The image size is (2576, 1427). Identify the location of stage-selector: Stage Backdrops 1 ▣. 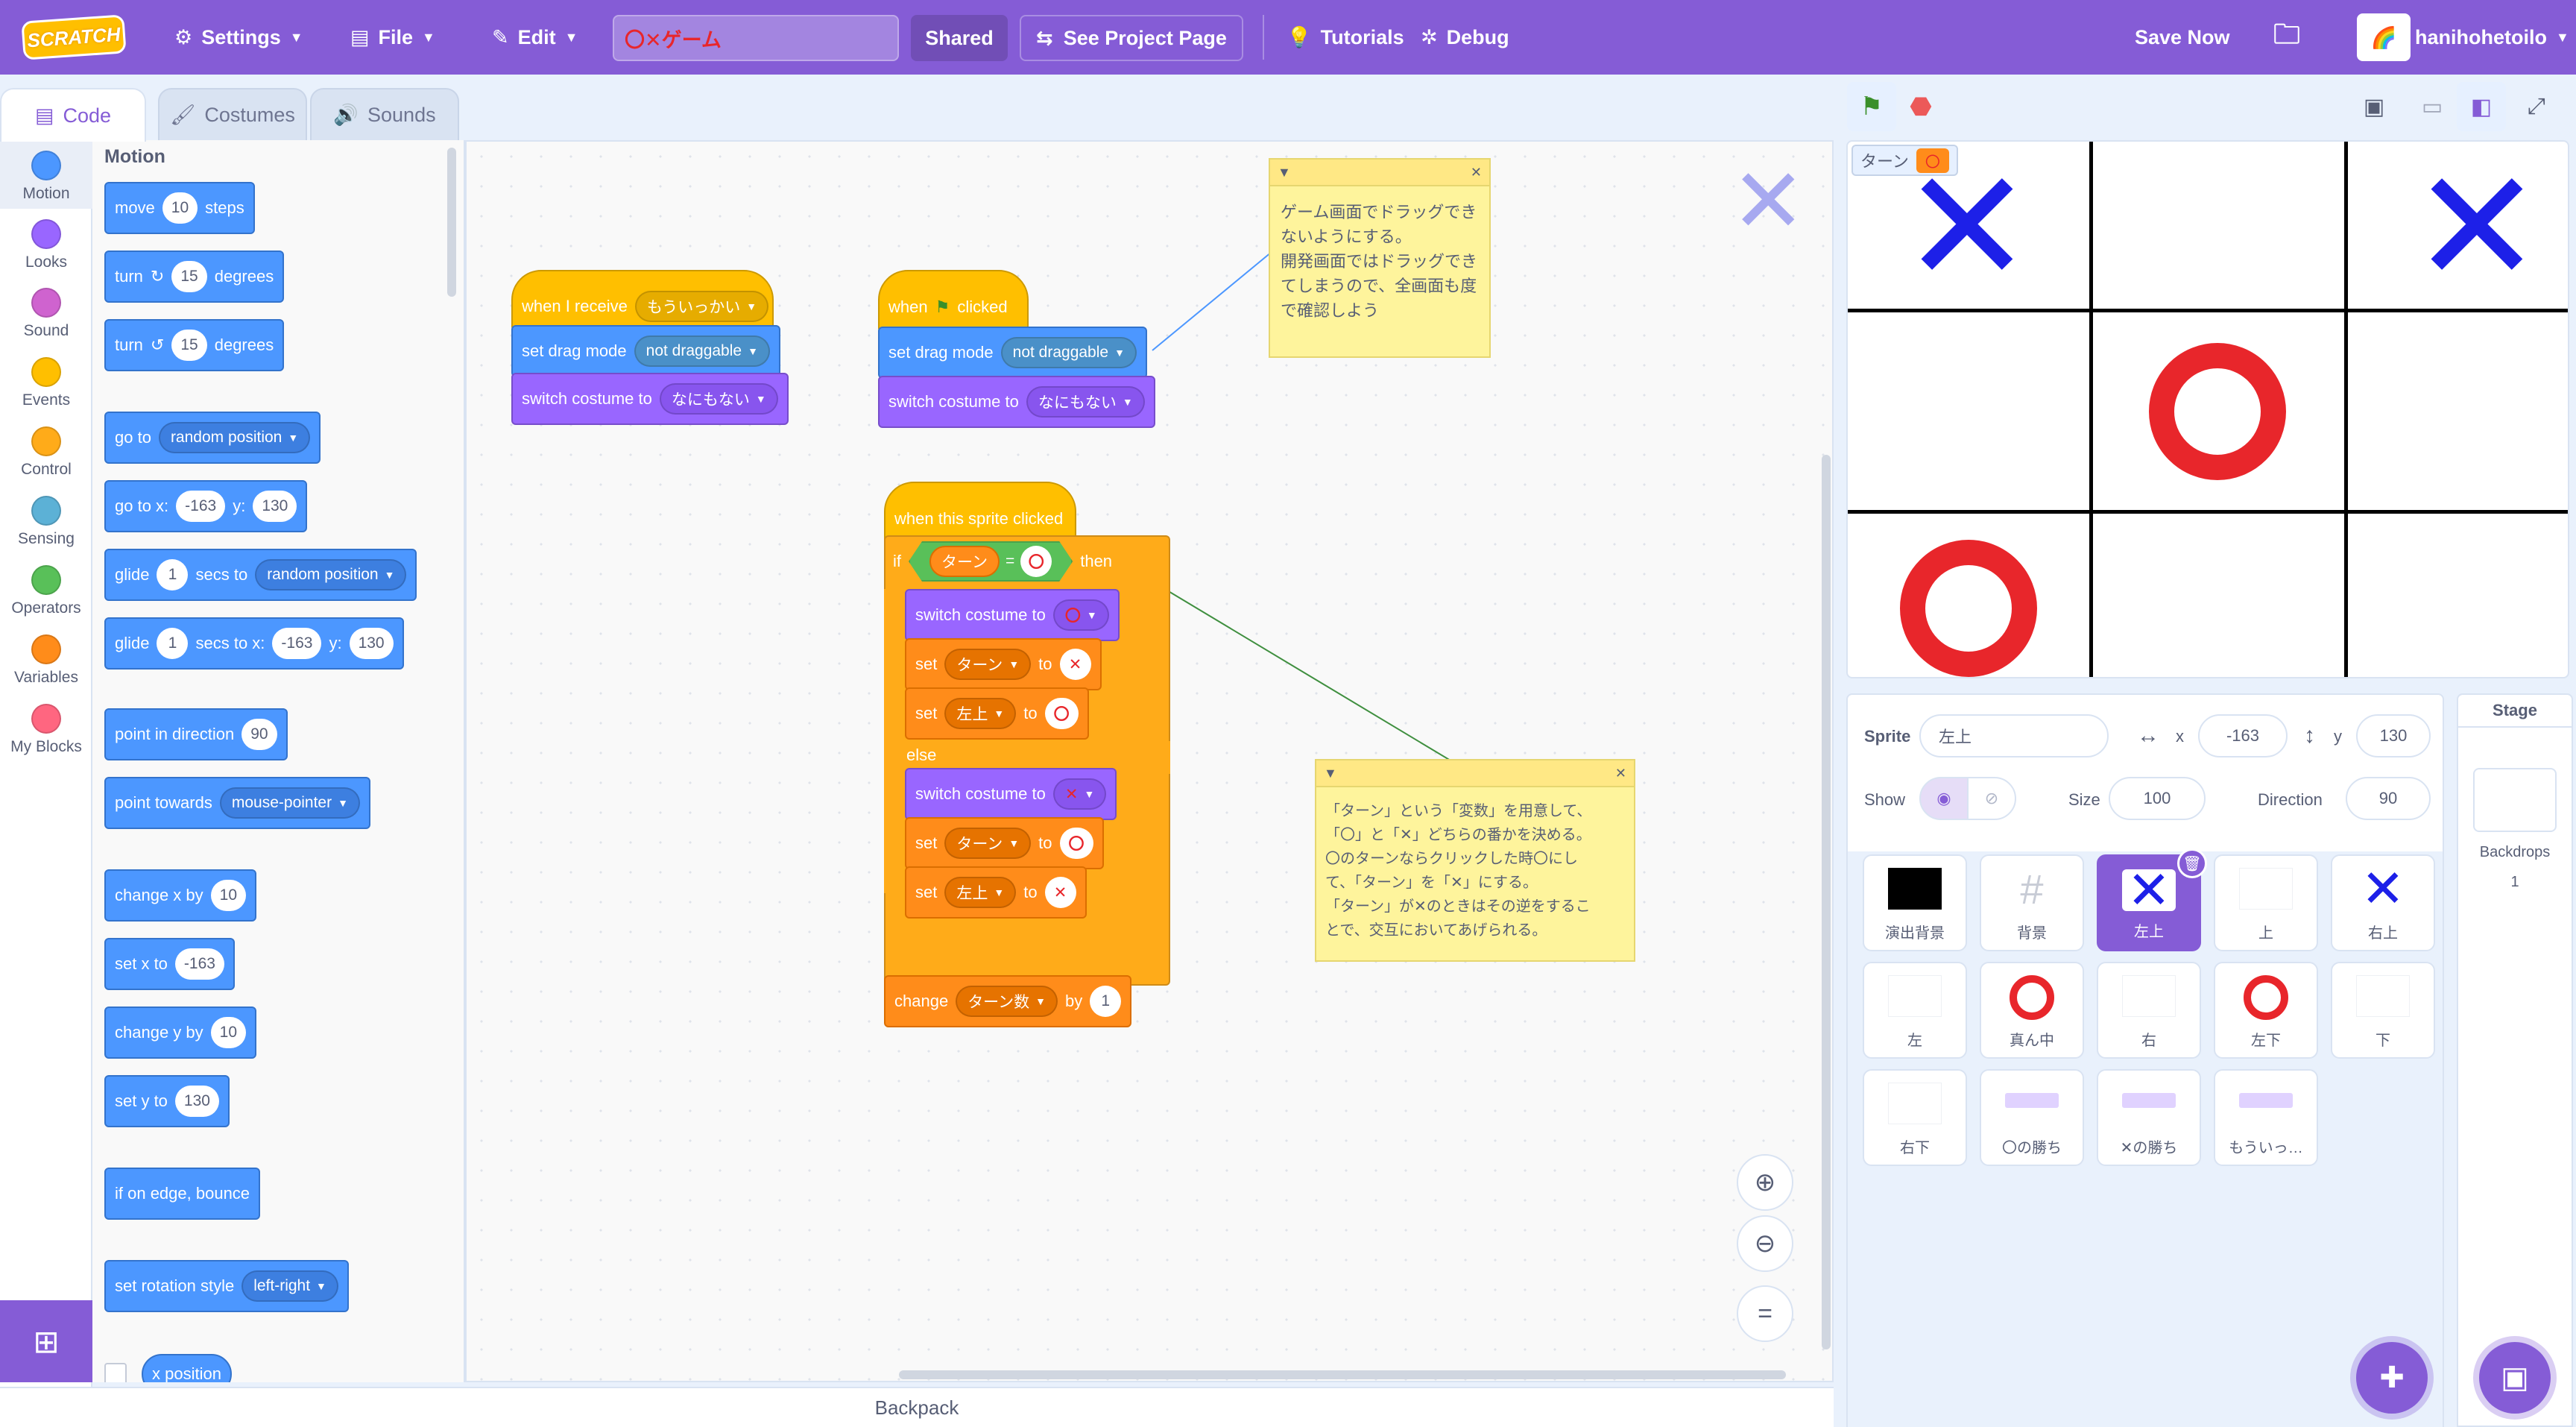
(2515, 1060).